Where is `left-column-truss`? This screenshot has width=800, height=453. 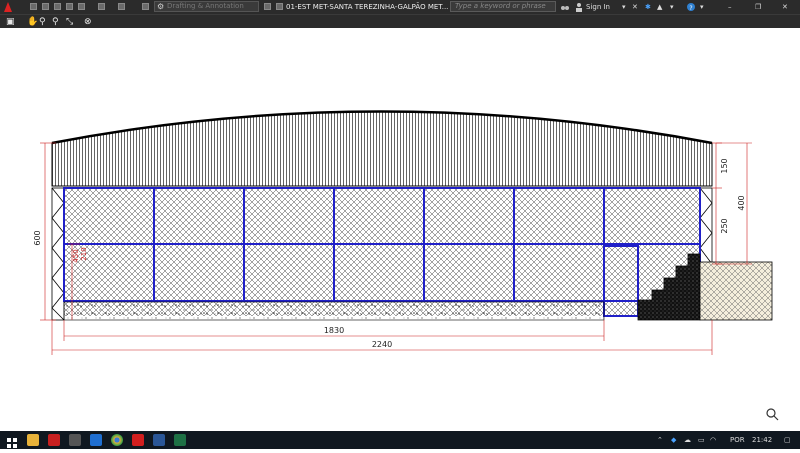
left-column-truss is located at coordinates (58, 254).